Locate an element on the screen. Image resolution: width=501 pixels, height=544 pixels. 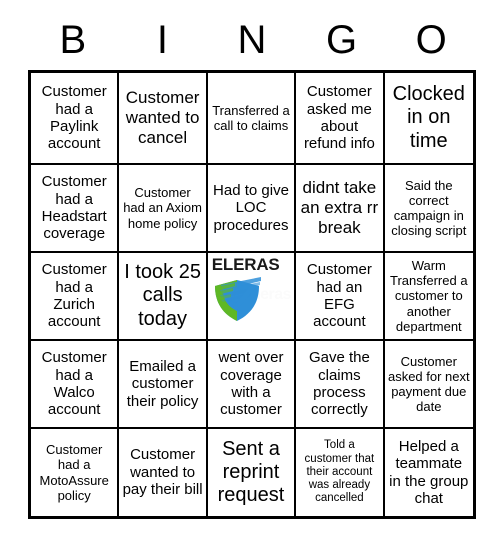
bingo-cell-text: Customer wanted to cancel is located at coordinates (162, 117).